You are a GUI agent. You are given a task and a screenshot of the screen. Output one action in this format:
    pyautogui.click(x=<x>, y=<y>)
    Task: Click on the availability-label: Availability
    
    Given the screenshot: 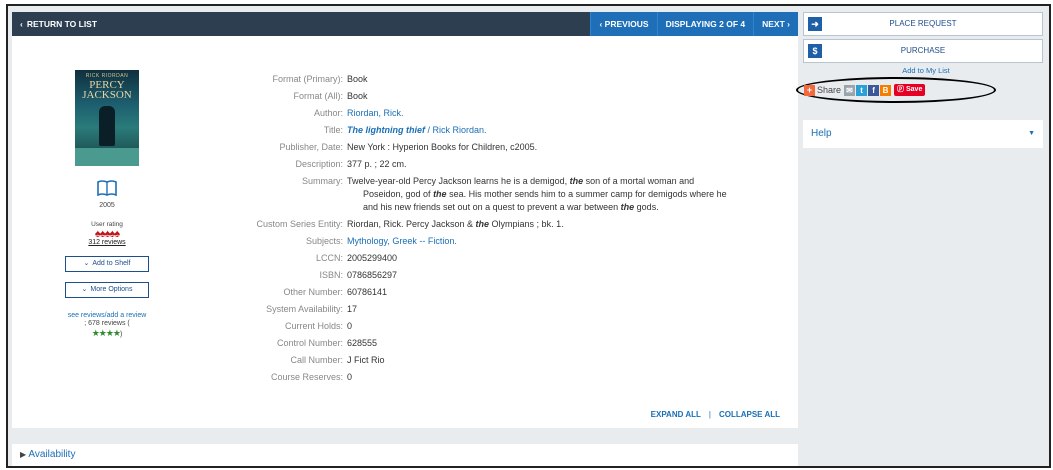 What is the action you would take?
    pyautogui.click(x=52, y=454)
    